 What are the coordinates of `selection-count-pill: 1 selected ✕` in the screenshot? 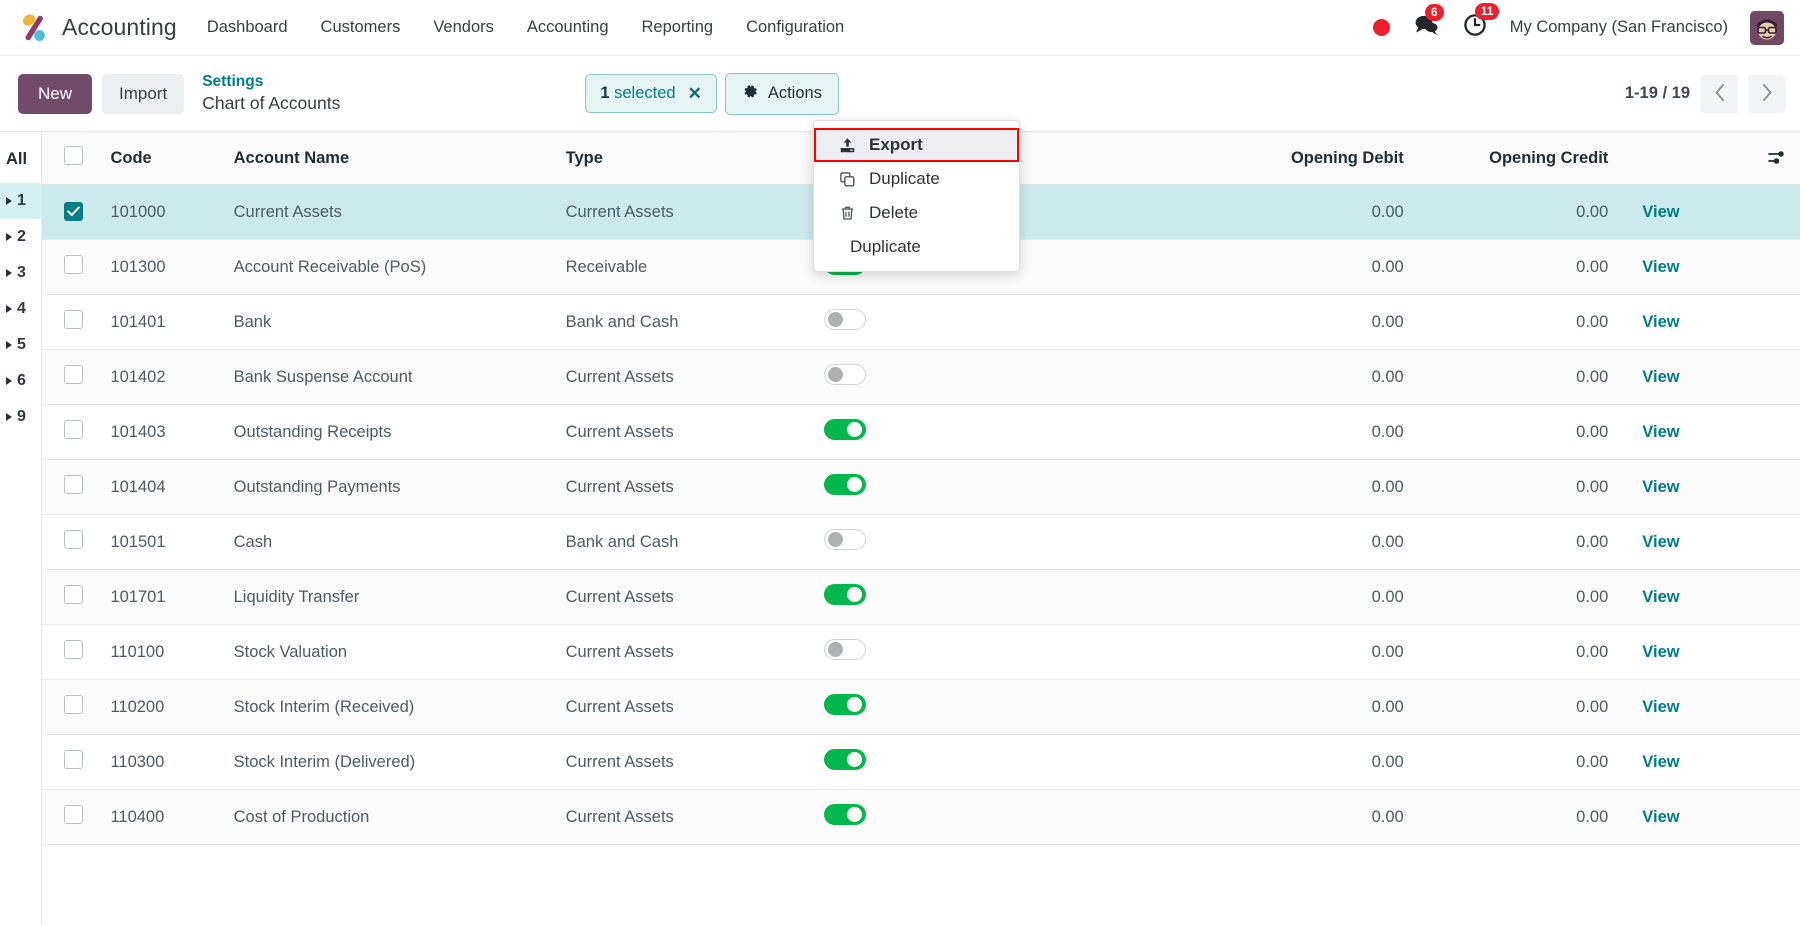 It's located at (651, 93).